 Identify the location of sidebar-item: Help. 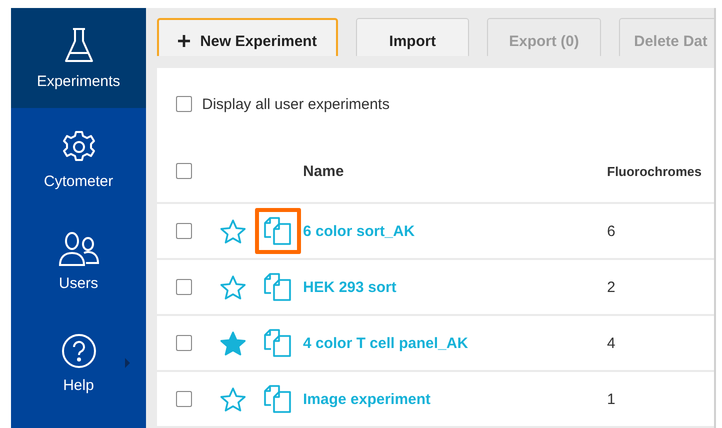
(78, 363).